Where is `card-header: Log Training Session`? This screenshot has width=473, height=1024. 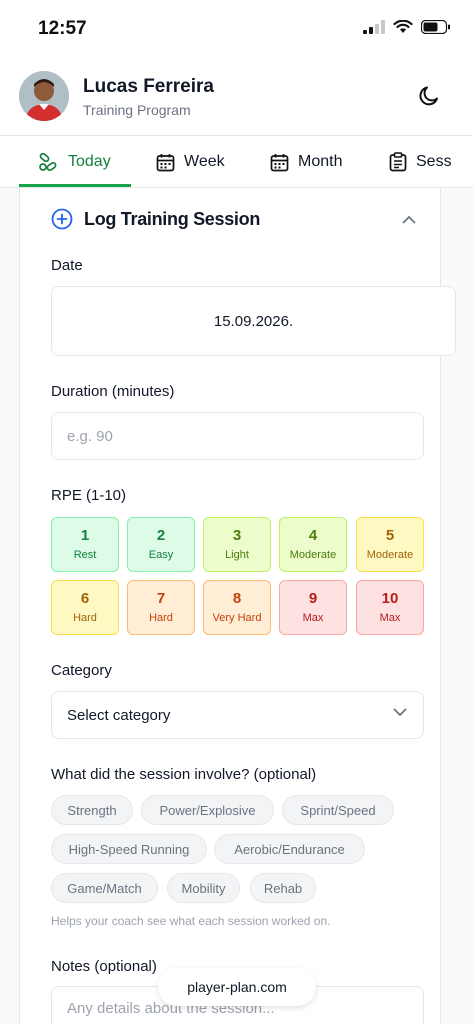 card-header: Log Training Session is located at coordinates (235, 219).